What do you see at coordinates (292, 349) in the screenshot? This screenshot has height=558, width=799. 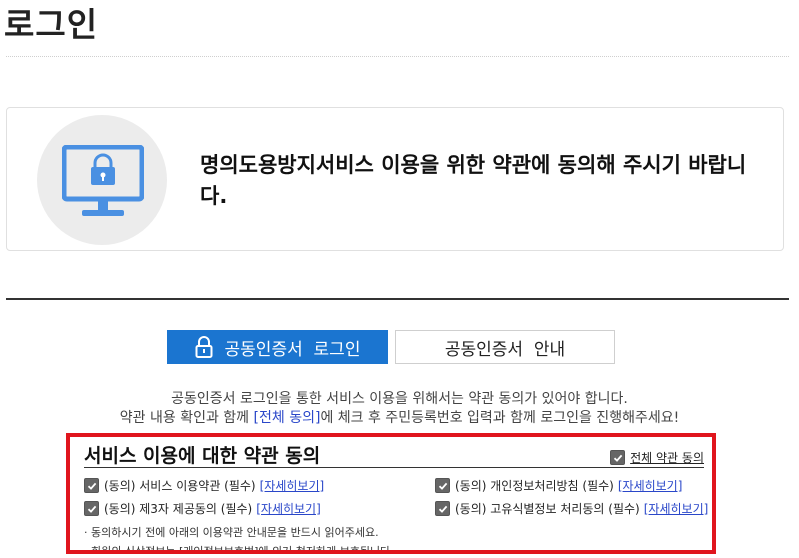 I see `tab-cert-login-label: 공동인증서 로그인` at bounding box center [292, 349].